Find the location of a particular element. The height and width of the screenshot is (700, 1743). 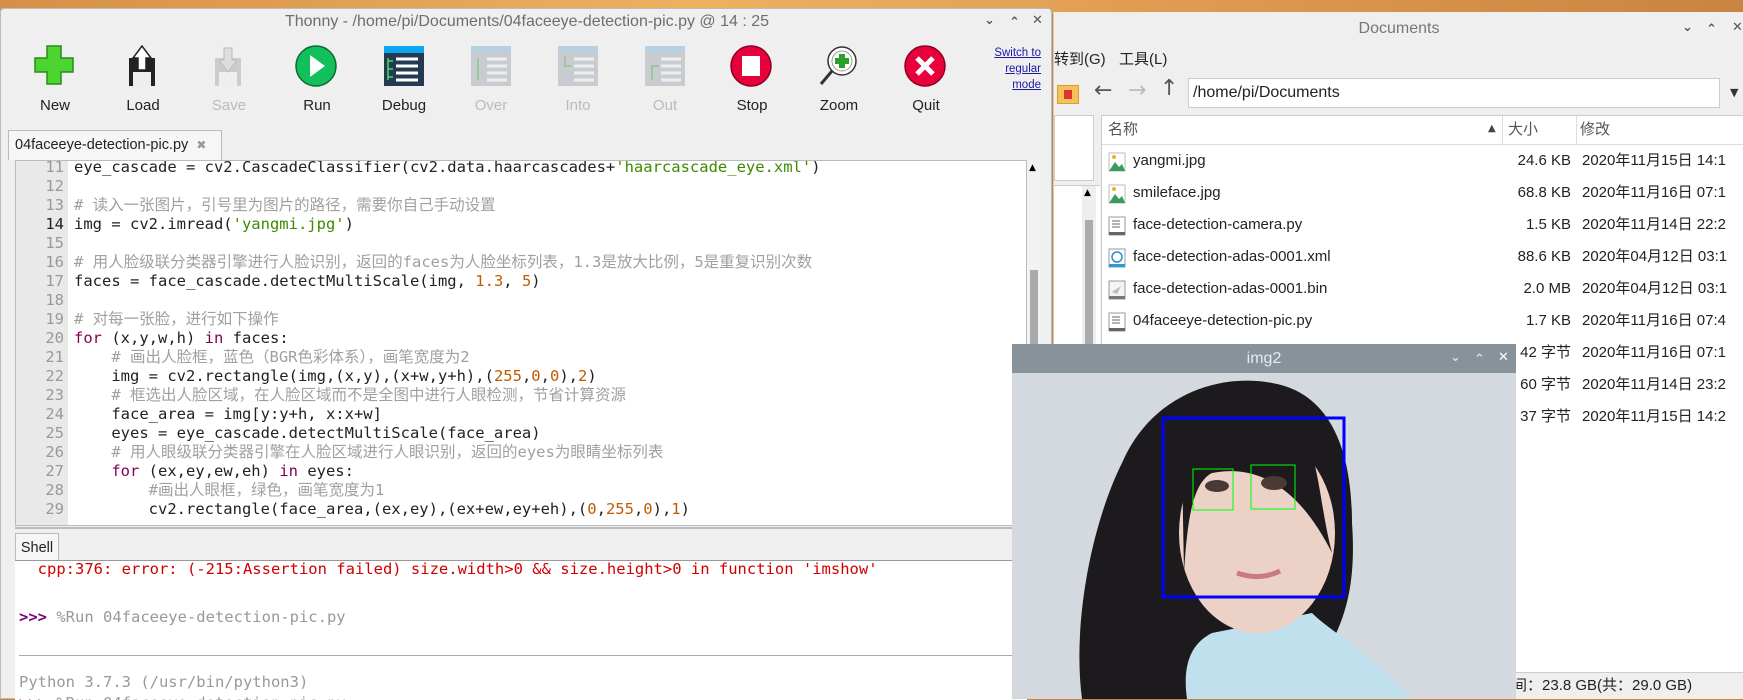

code-text: for (ex,ey,ew,eh) in eyes: is located at coordinates (214, 471).